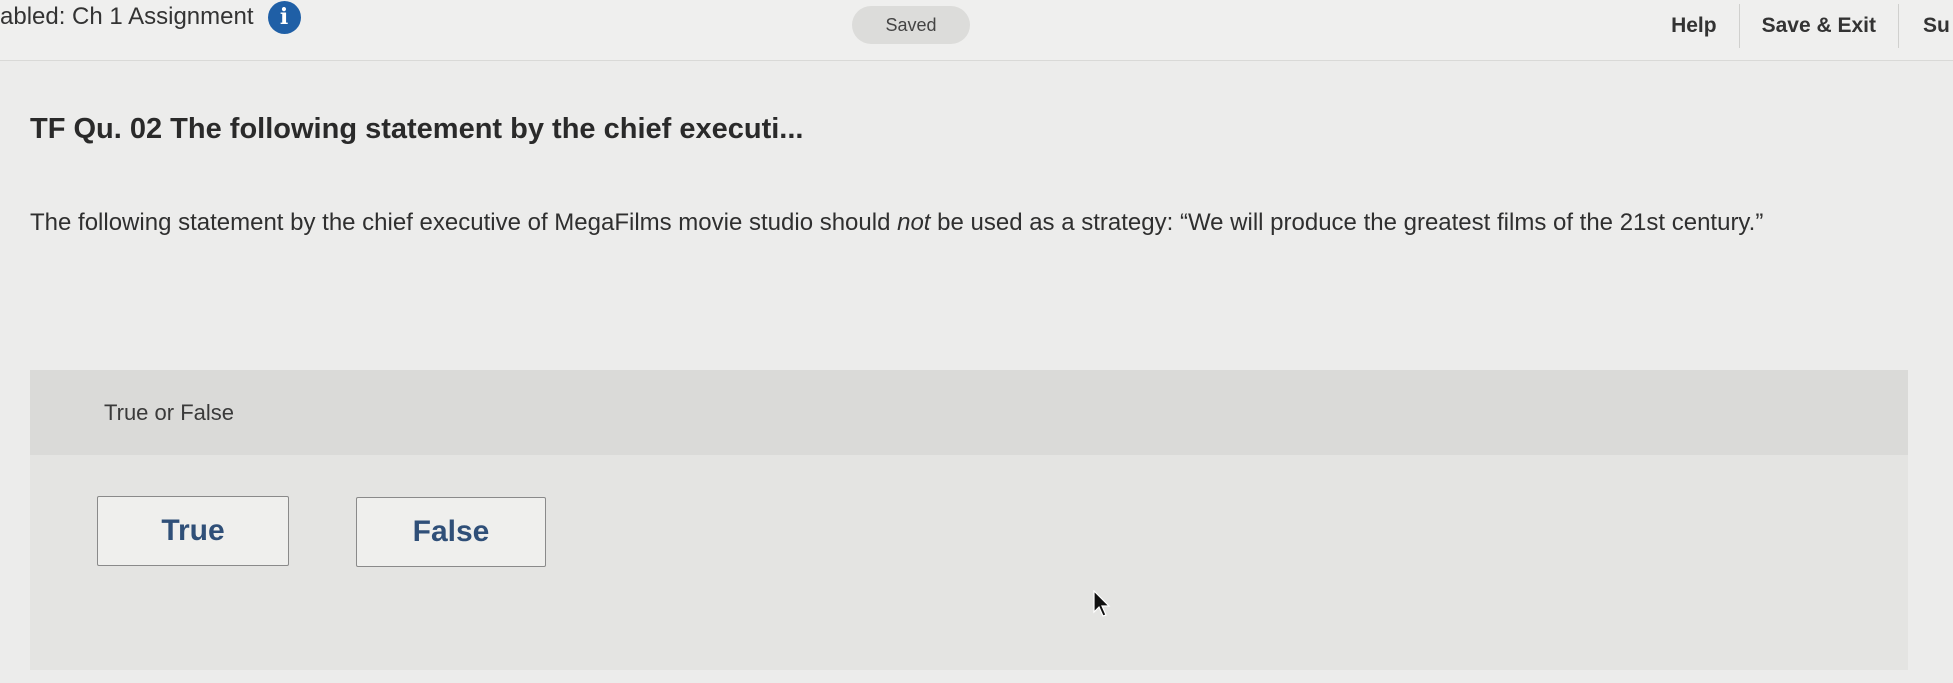 Image resolution: width=1953 pixels, height=683 pixels. I want to click on assignment-title-text: abled: Ch 1 Assignment, so click(127, 16).